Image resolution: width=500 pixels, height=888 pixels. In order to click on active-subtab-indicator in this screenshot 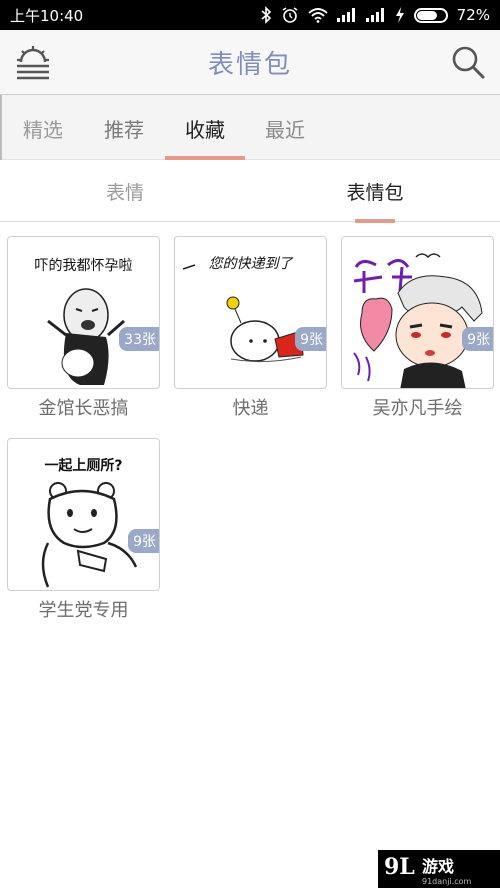, I will do `click(375, 221)`.